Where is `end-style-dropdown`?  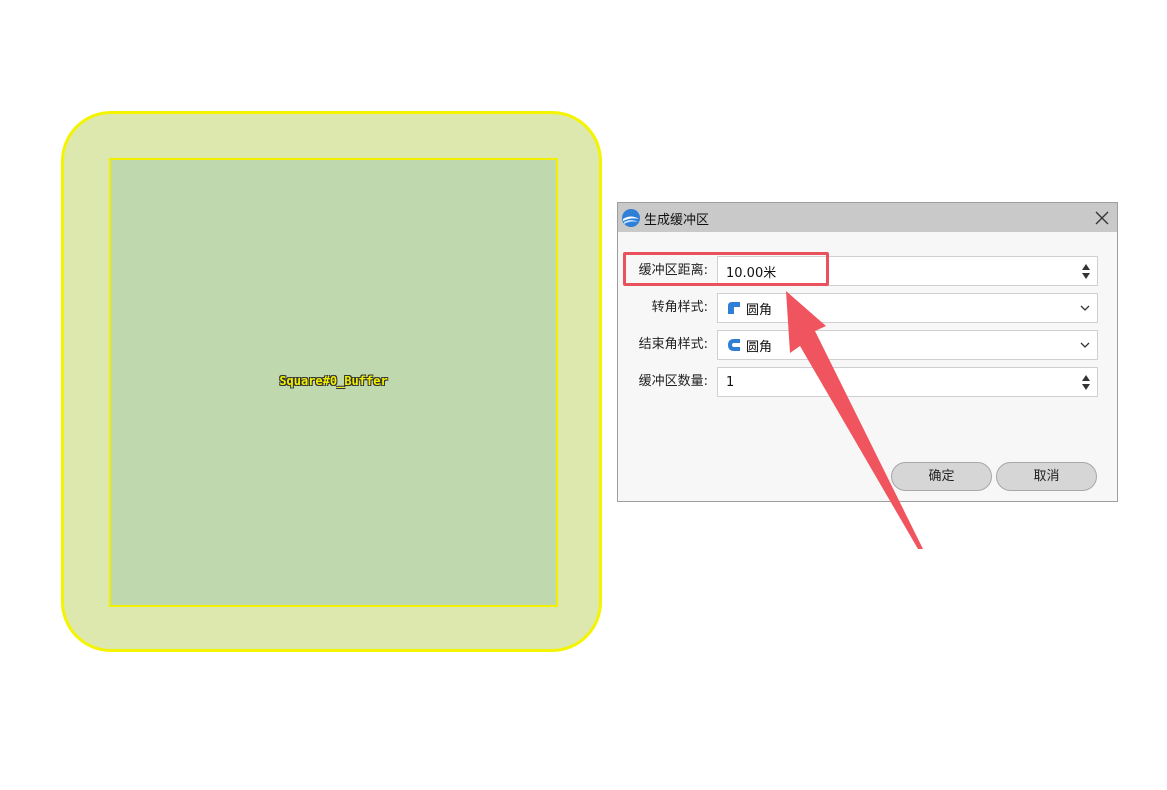 end-style-dropdown is located at coordinates (1085, 345).